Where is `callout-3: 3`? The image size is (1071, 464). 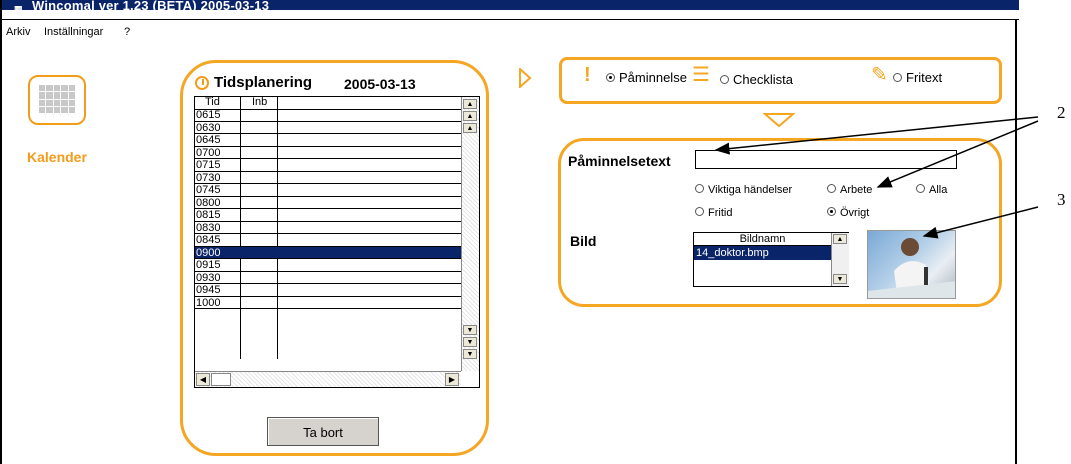 callout-3: 3 is located at coordinates (1061, 199).